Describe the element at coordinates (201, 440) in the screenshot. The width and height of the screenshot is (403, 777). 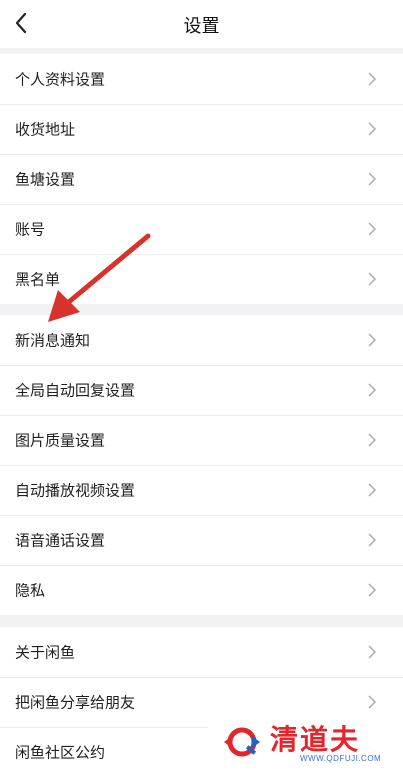
I see `settings-item-image-quality: 图片质量设置` at that location.